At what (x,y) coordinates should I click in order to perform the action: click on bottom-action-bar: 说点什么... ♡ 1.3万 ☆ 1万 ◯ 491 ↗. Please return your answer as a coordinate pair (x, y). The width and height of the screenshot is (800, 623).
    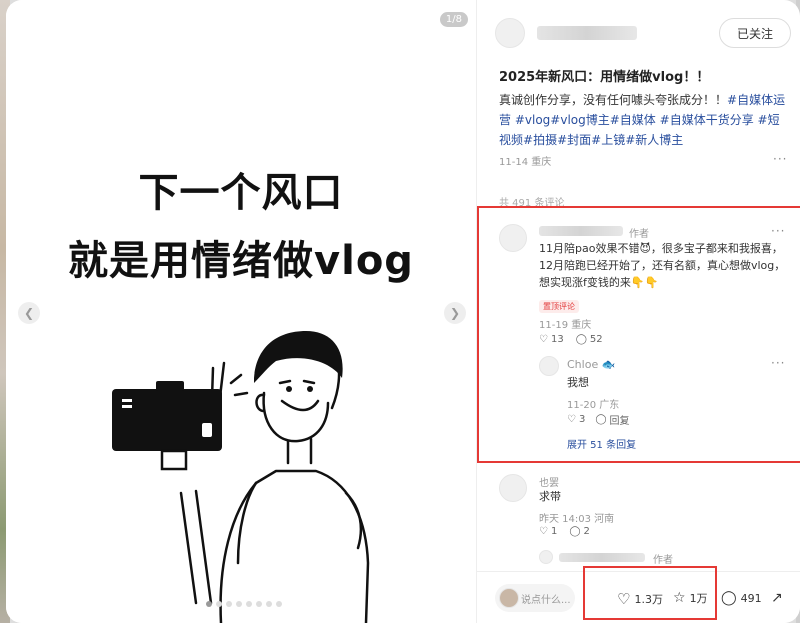
    Looking at the image, I should click on (638, 594).